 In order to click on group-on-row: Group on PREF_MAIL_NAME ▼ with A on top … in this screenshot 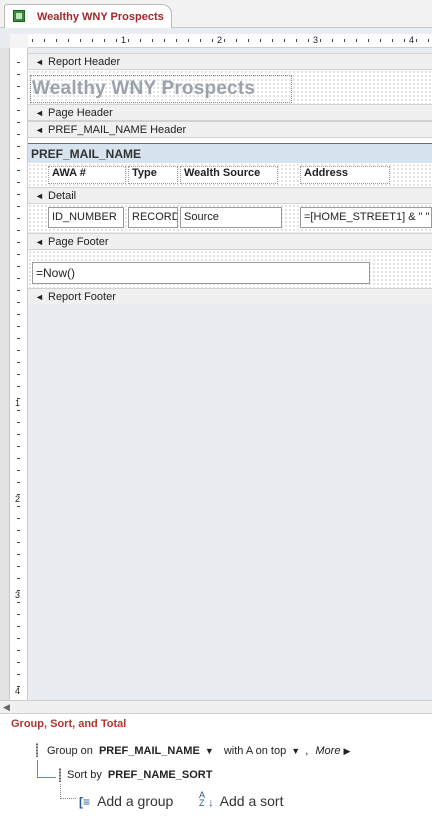, I will do `click(198, 751)`.